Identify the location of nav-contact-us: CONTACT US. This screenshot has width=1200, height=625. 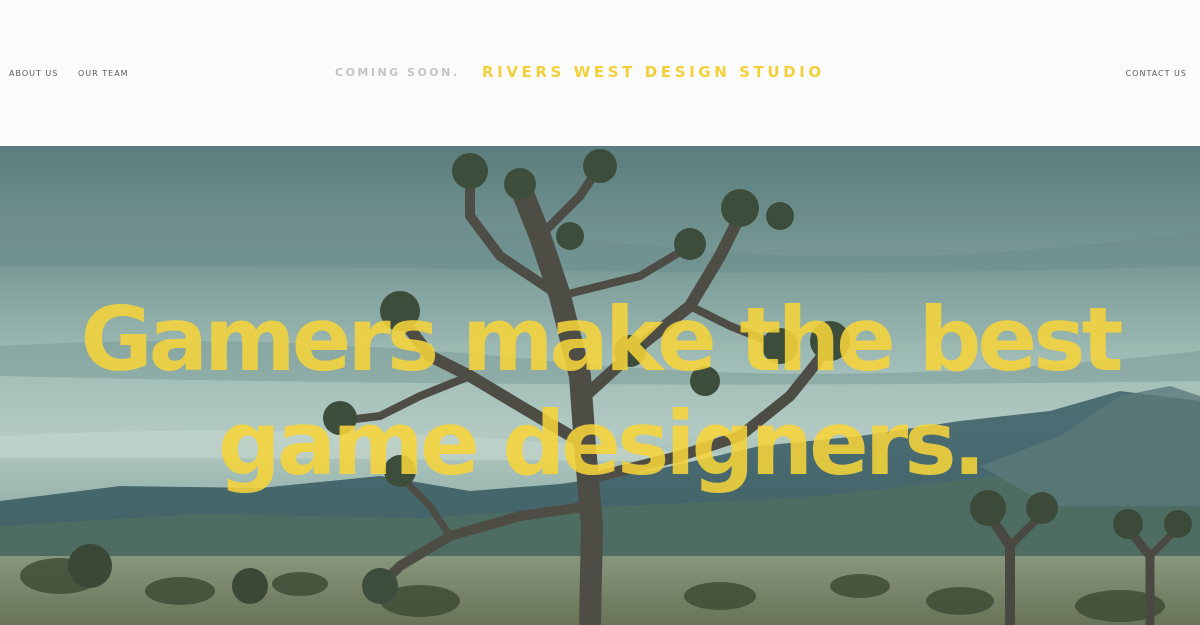
(1156, 73).